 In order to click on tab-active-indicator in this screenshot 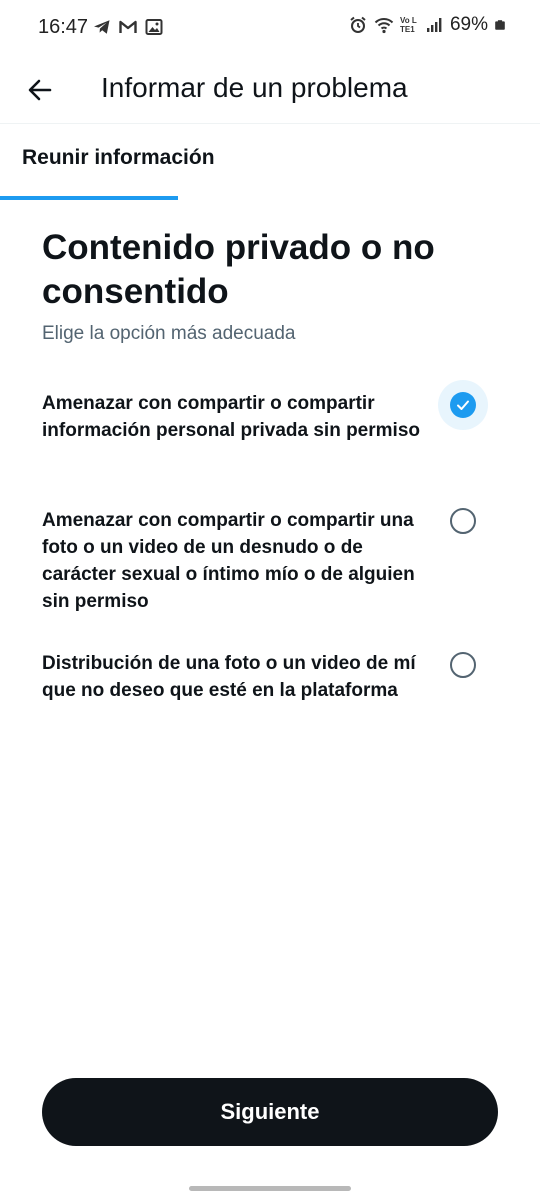, I will do `click(89, 198)`.